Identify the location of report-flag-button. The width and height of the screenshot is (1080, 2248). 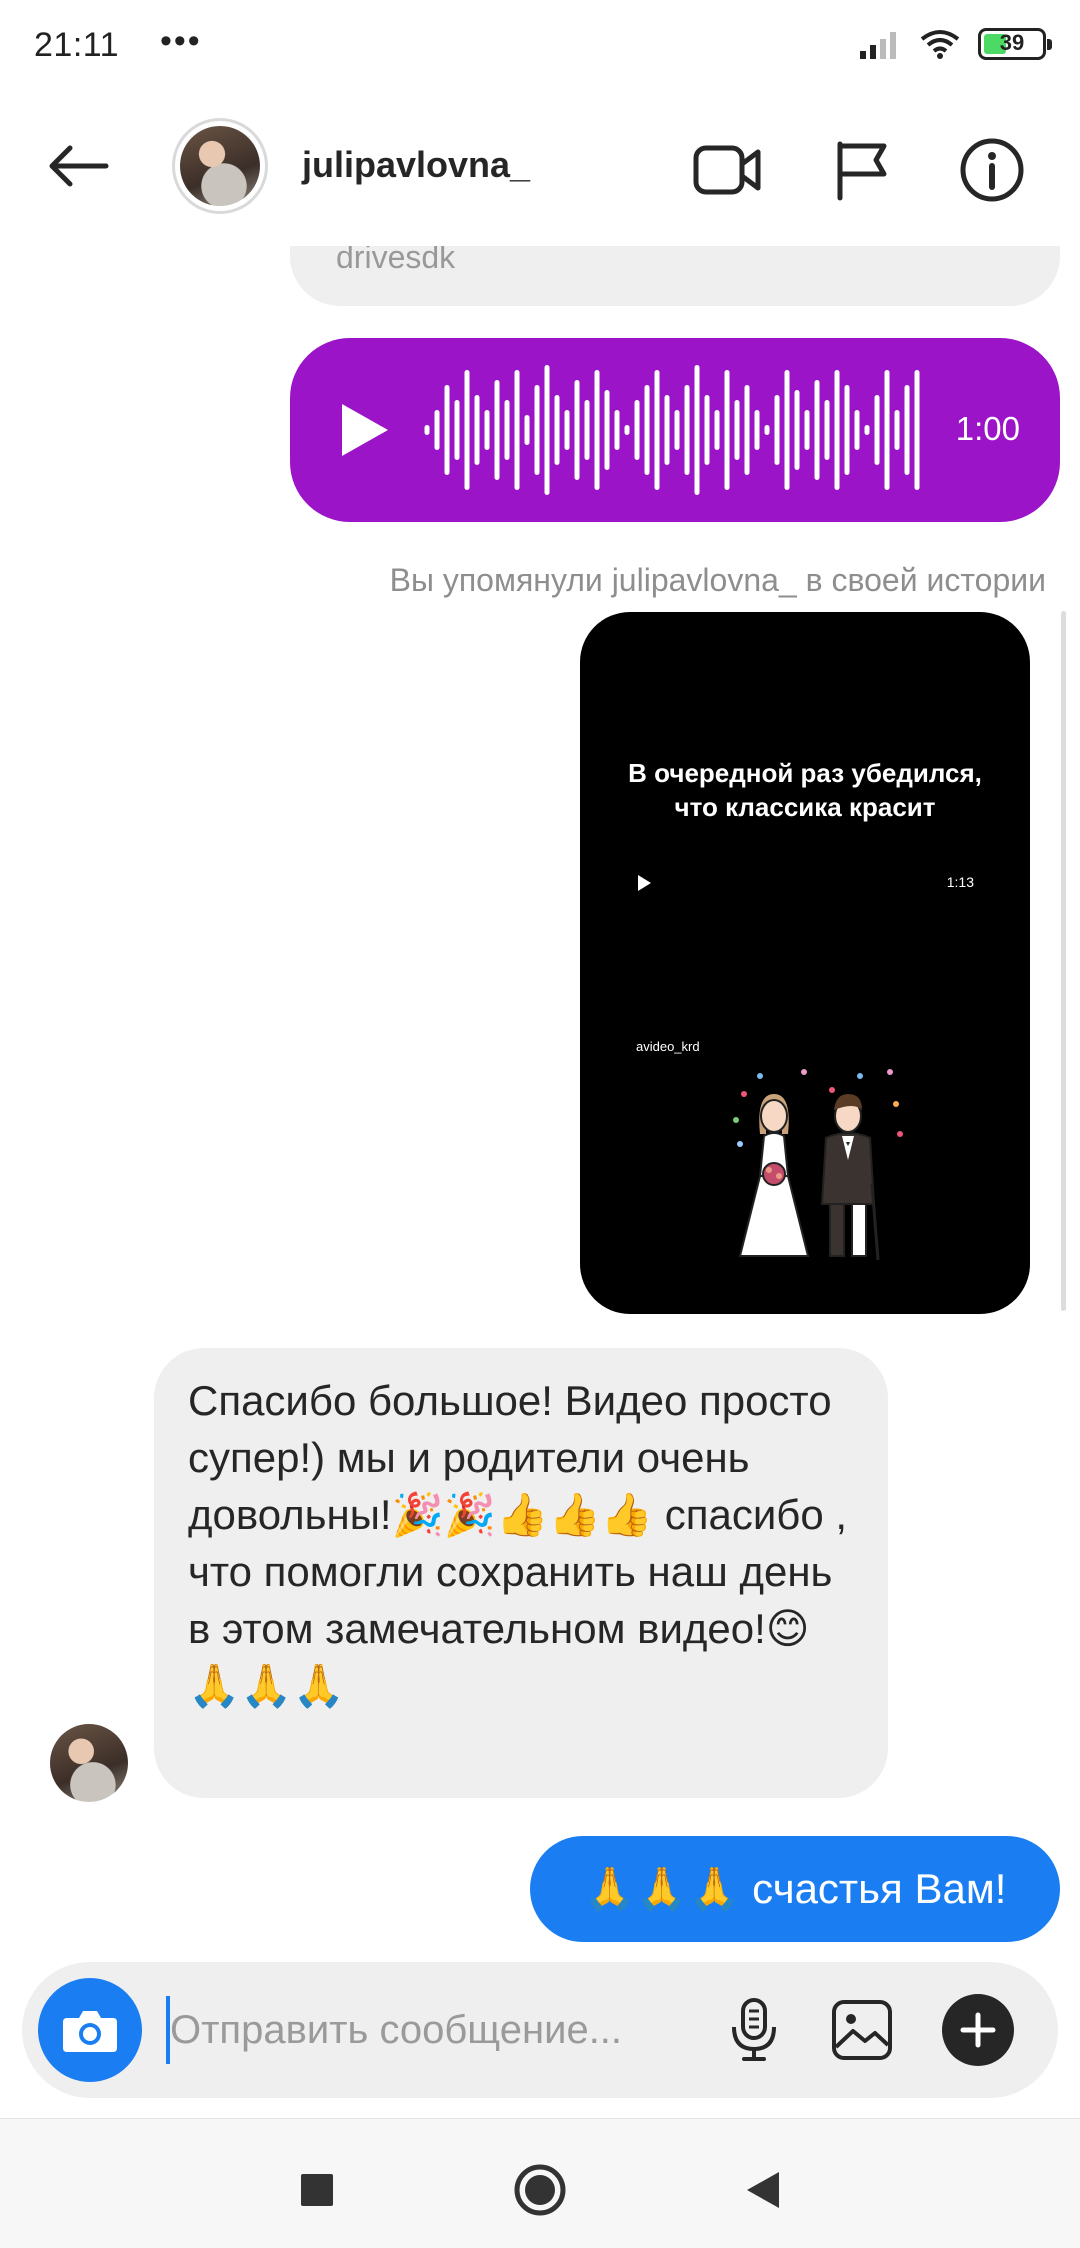
(862, 170).